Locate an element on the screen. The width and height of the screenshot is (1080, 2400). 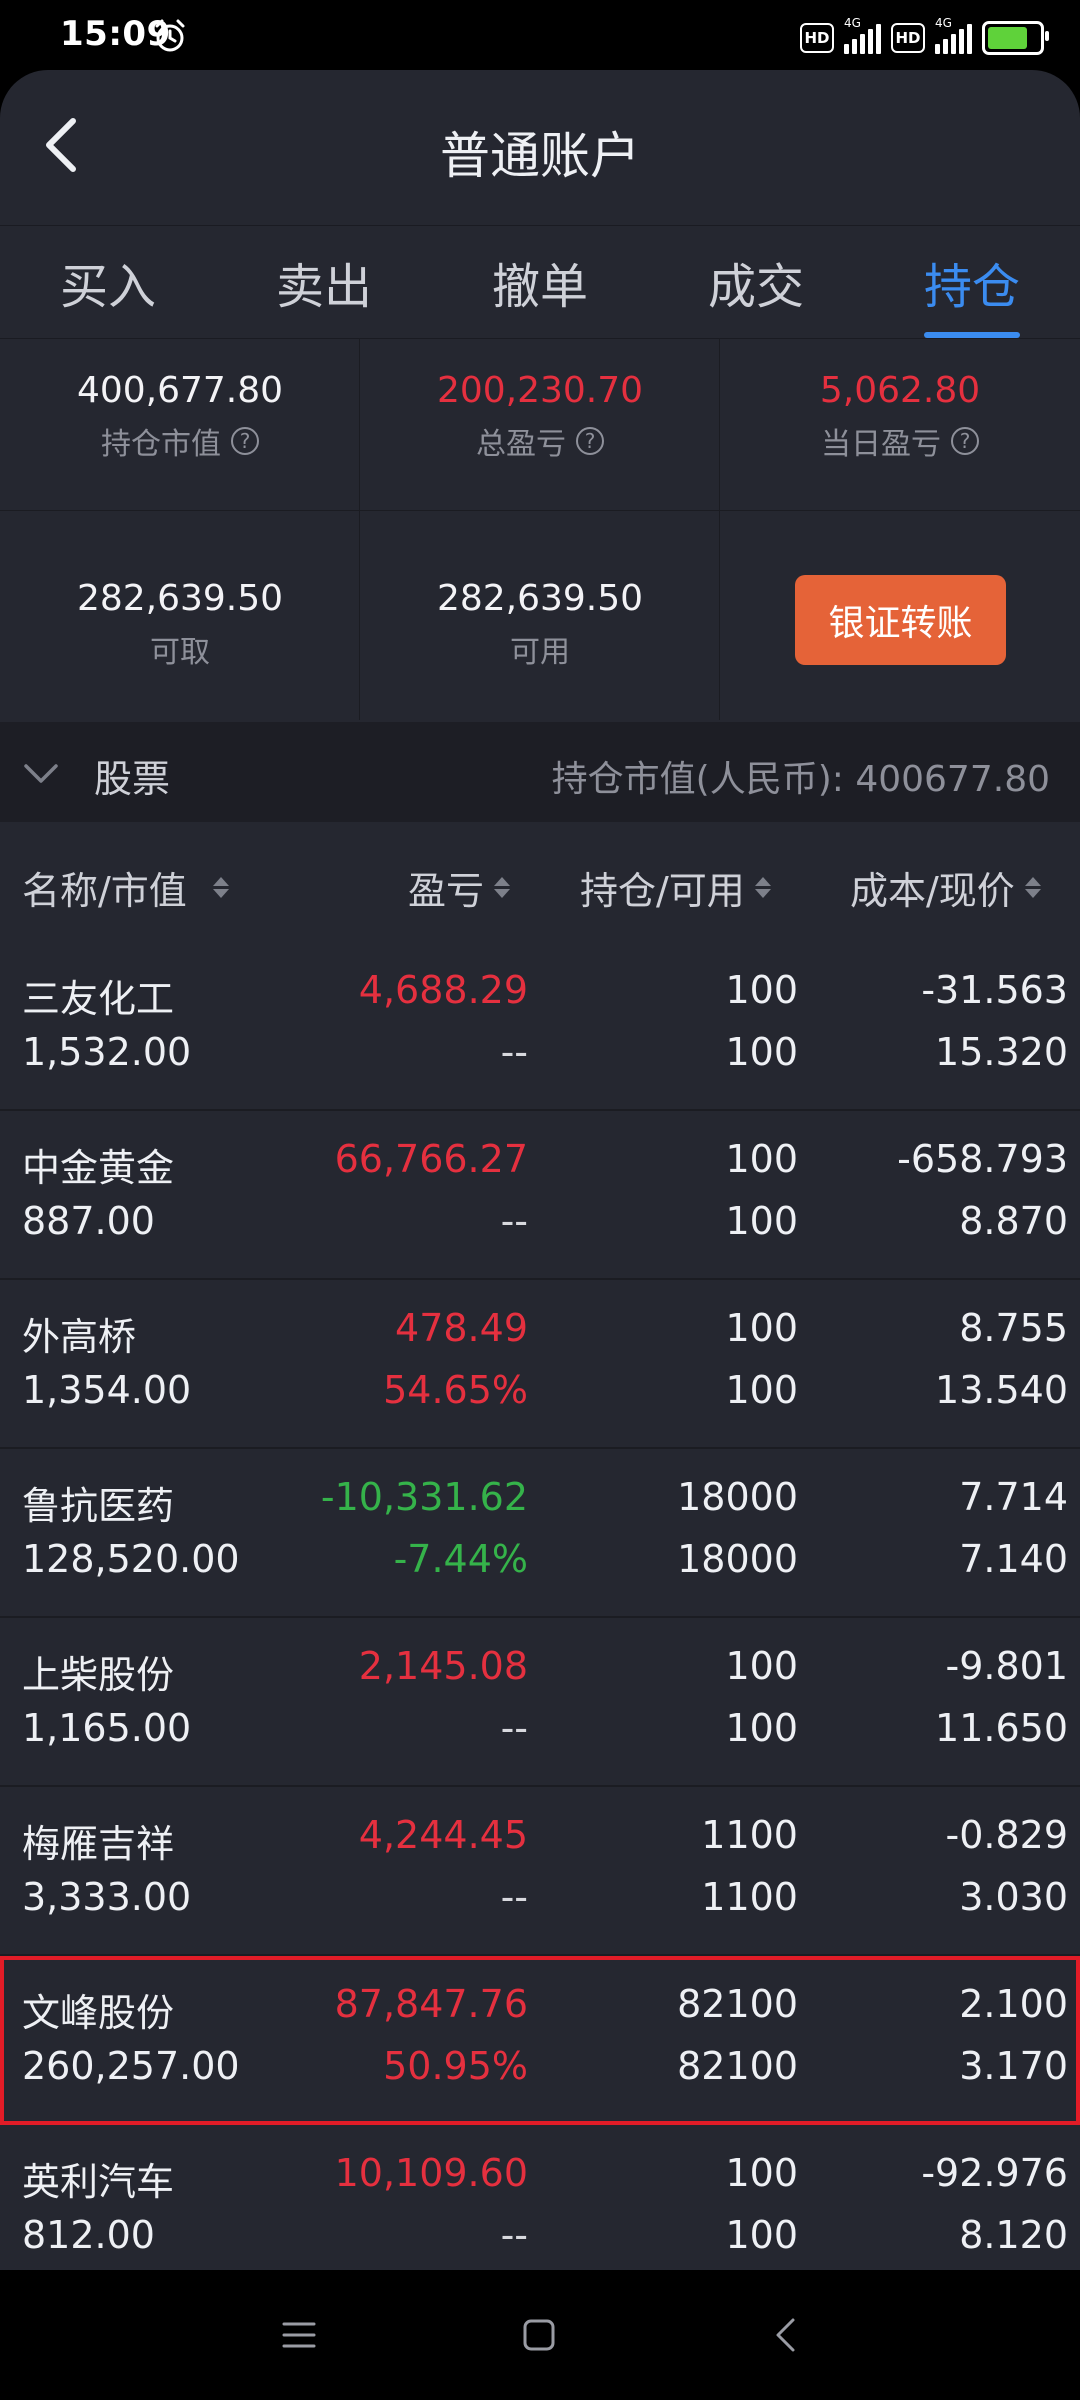
status-bar: 15:09 HD 4G HD 4G is located at coordinates (540, 36).